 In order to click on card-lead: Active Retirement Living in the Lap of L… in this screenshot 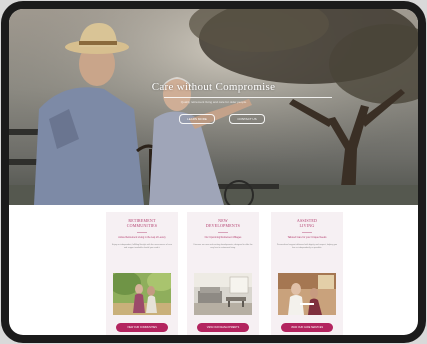, I will do `click(142, 237)`.